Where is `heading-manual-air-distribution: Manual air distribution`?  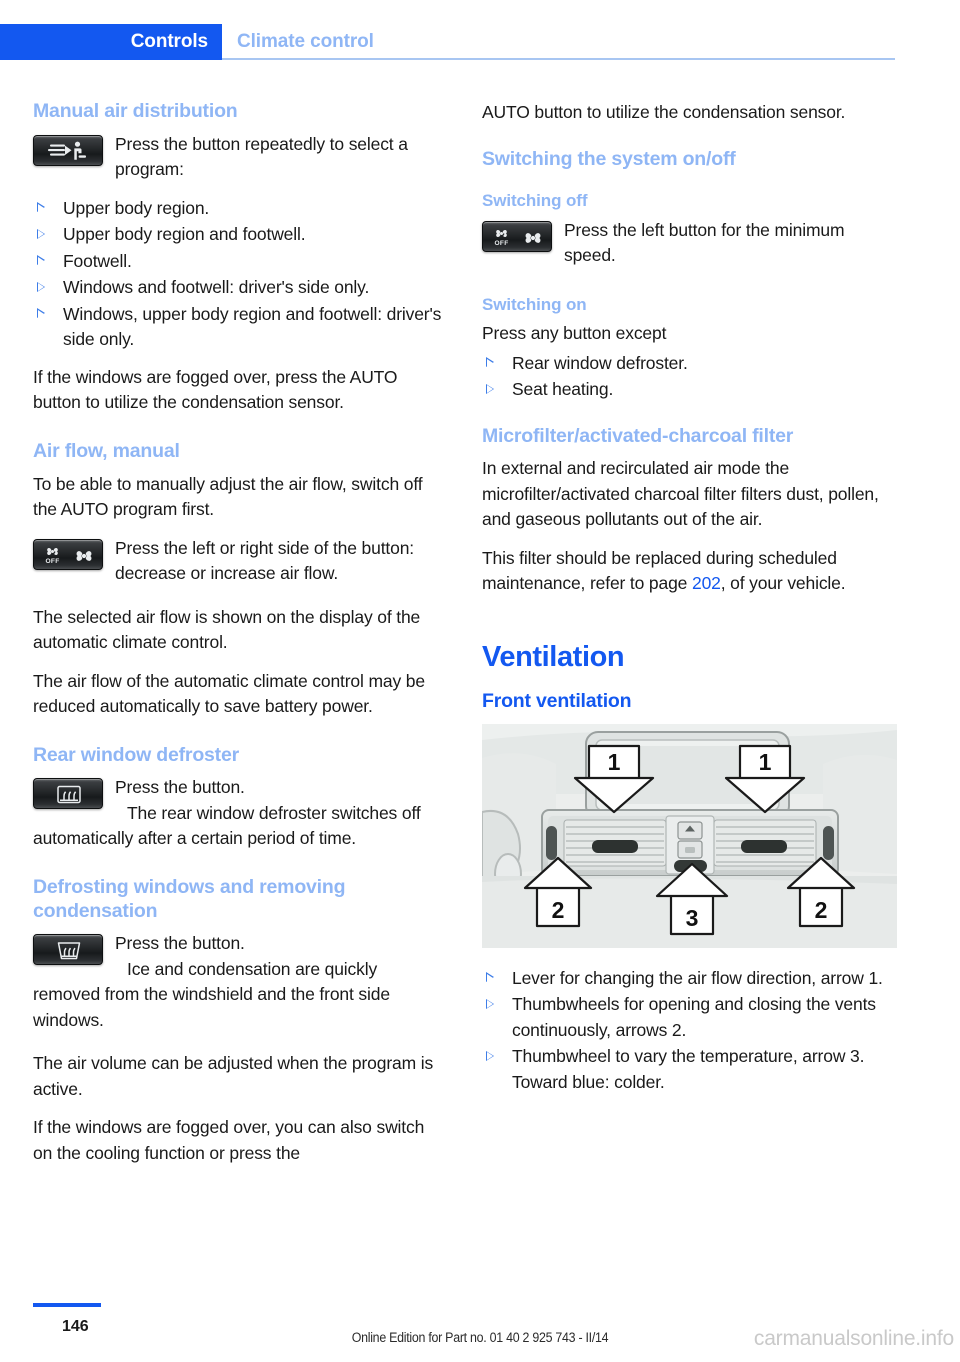
heading-manual-air-distribution: Manual air distribution is located at coordinates (135, 111).